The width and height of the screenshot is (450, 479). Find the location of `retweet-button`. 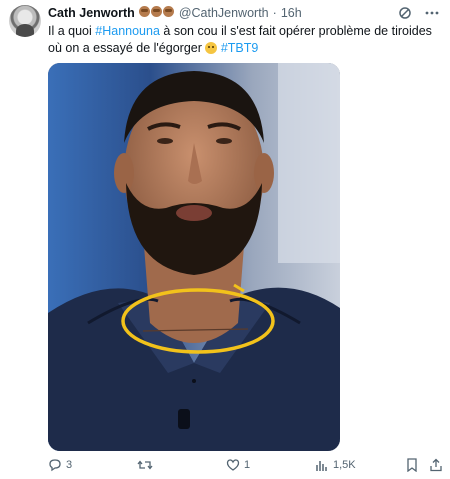

retweet-button is located at coordinates (147, 465).